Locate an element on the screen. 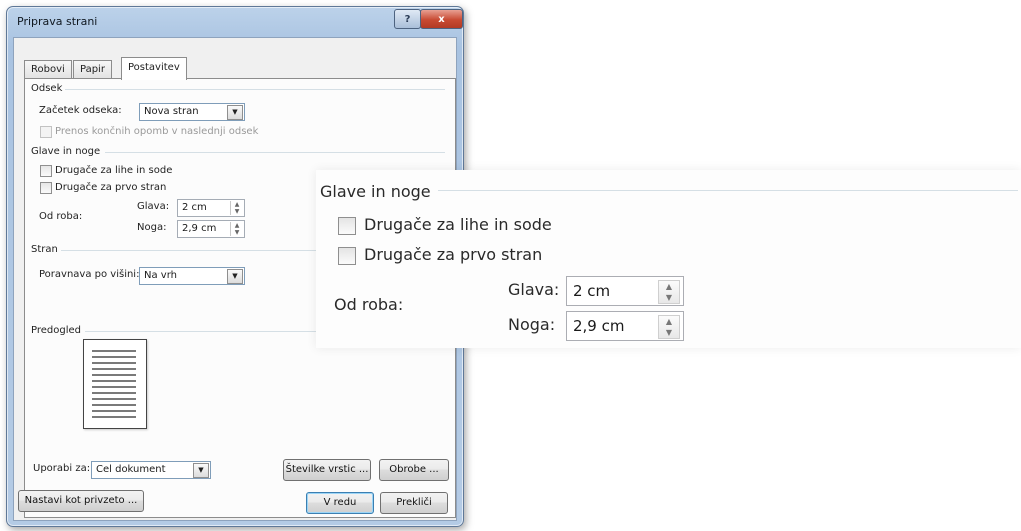 The width and height of the screenshot is (1021, 531). zoom-odd-even-label: Drugače za lihe in sode is located at coordinates (458, 224).